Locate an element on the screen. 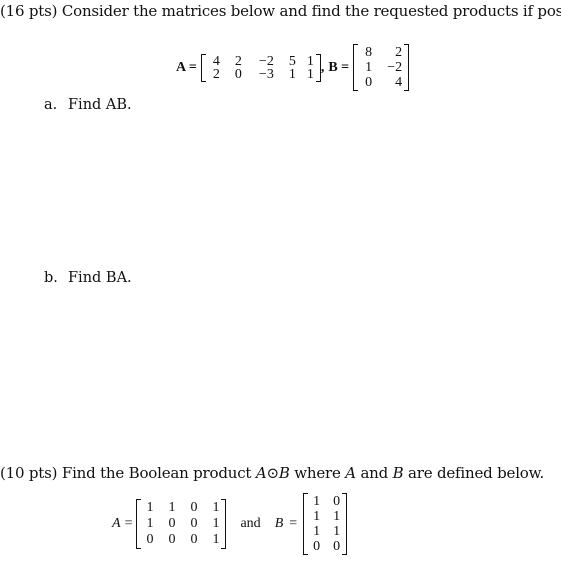 The height and width of the screenshot is (563, 561). comma: , is located at coordinates (322, 67).